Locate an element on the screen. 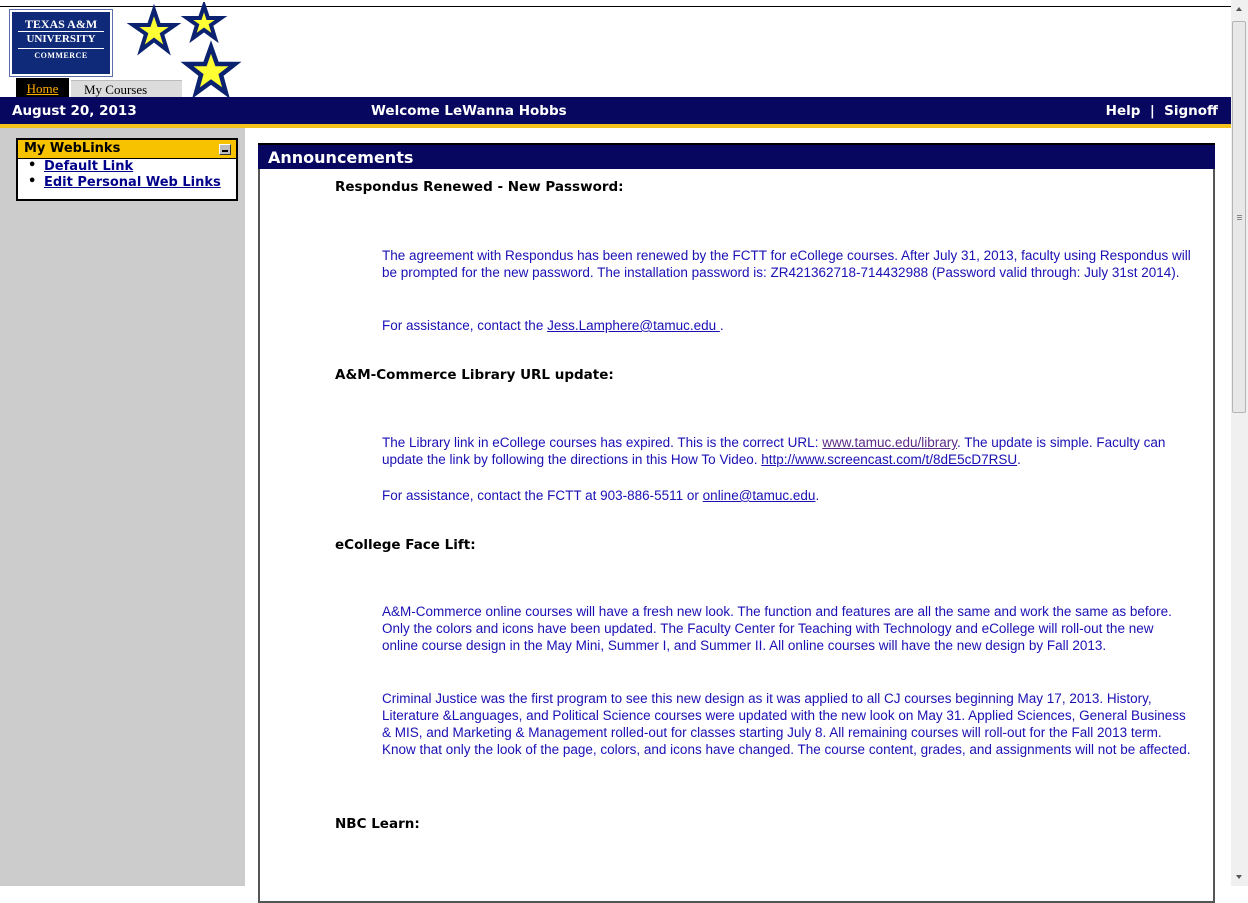 The width and height of the screenshot is (1248, 903). scroll-down-icon is located at coordinates (1239, 877).